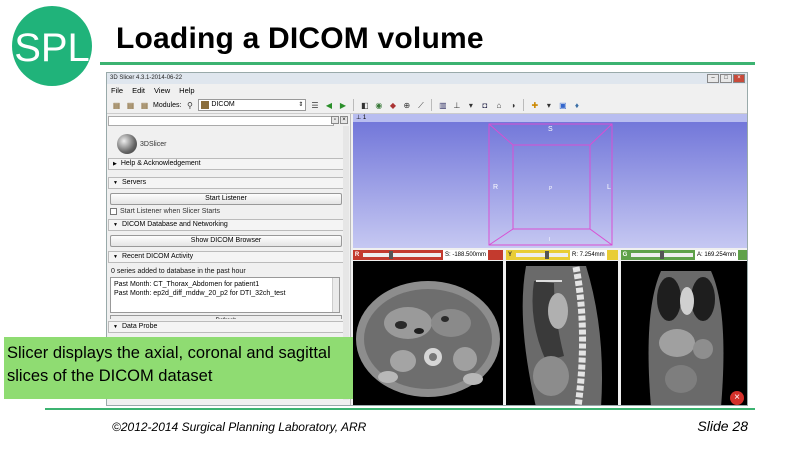  Describe the element at coordinates (562, 335) in the screenshot. I see `sagittal-ct-image` at that location.